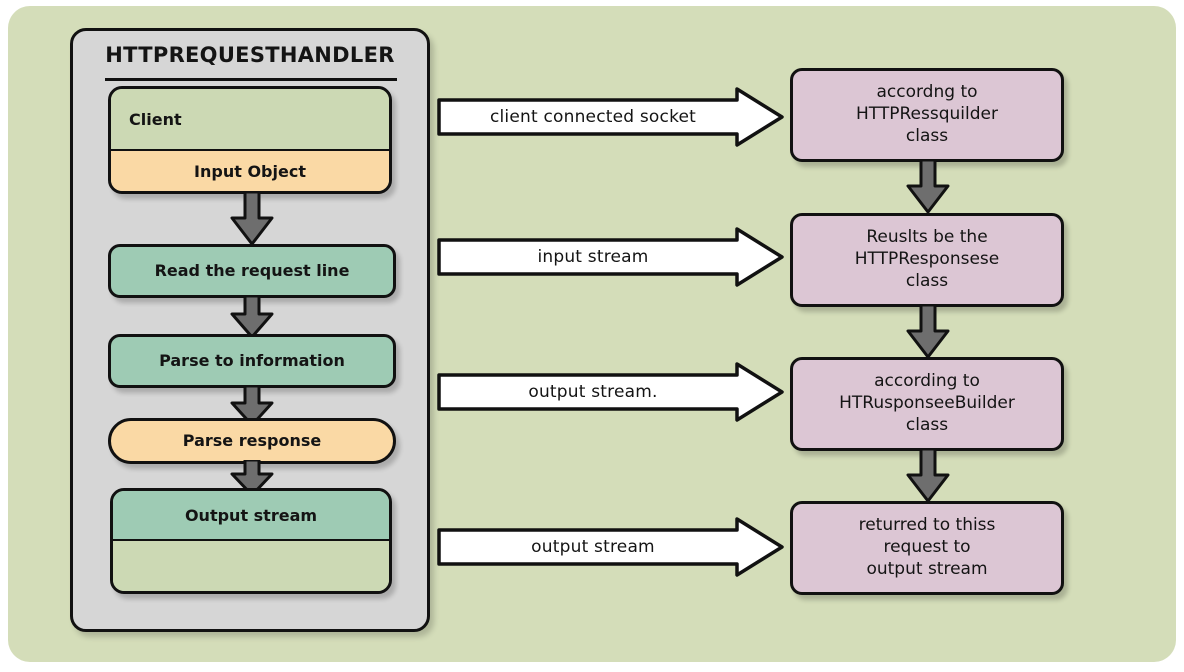 This screenshot has width=1184, height=672. I want to click on output-stream-box: Output stream, so click(251, 541).